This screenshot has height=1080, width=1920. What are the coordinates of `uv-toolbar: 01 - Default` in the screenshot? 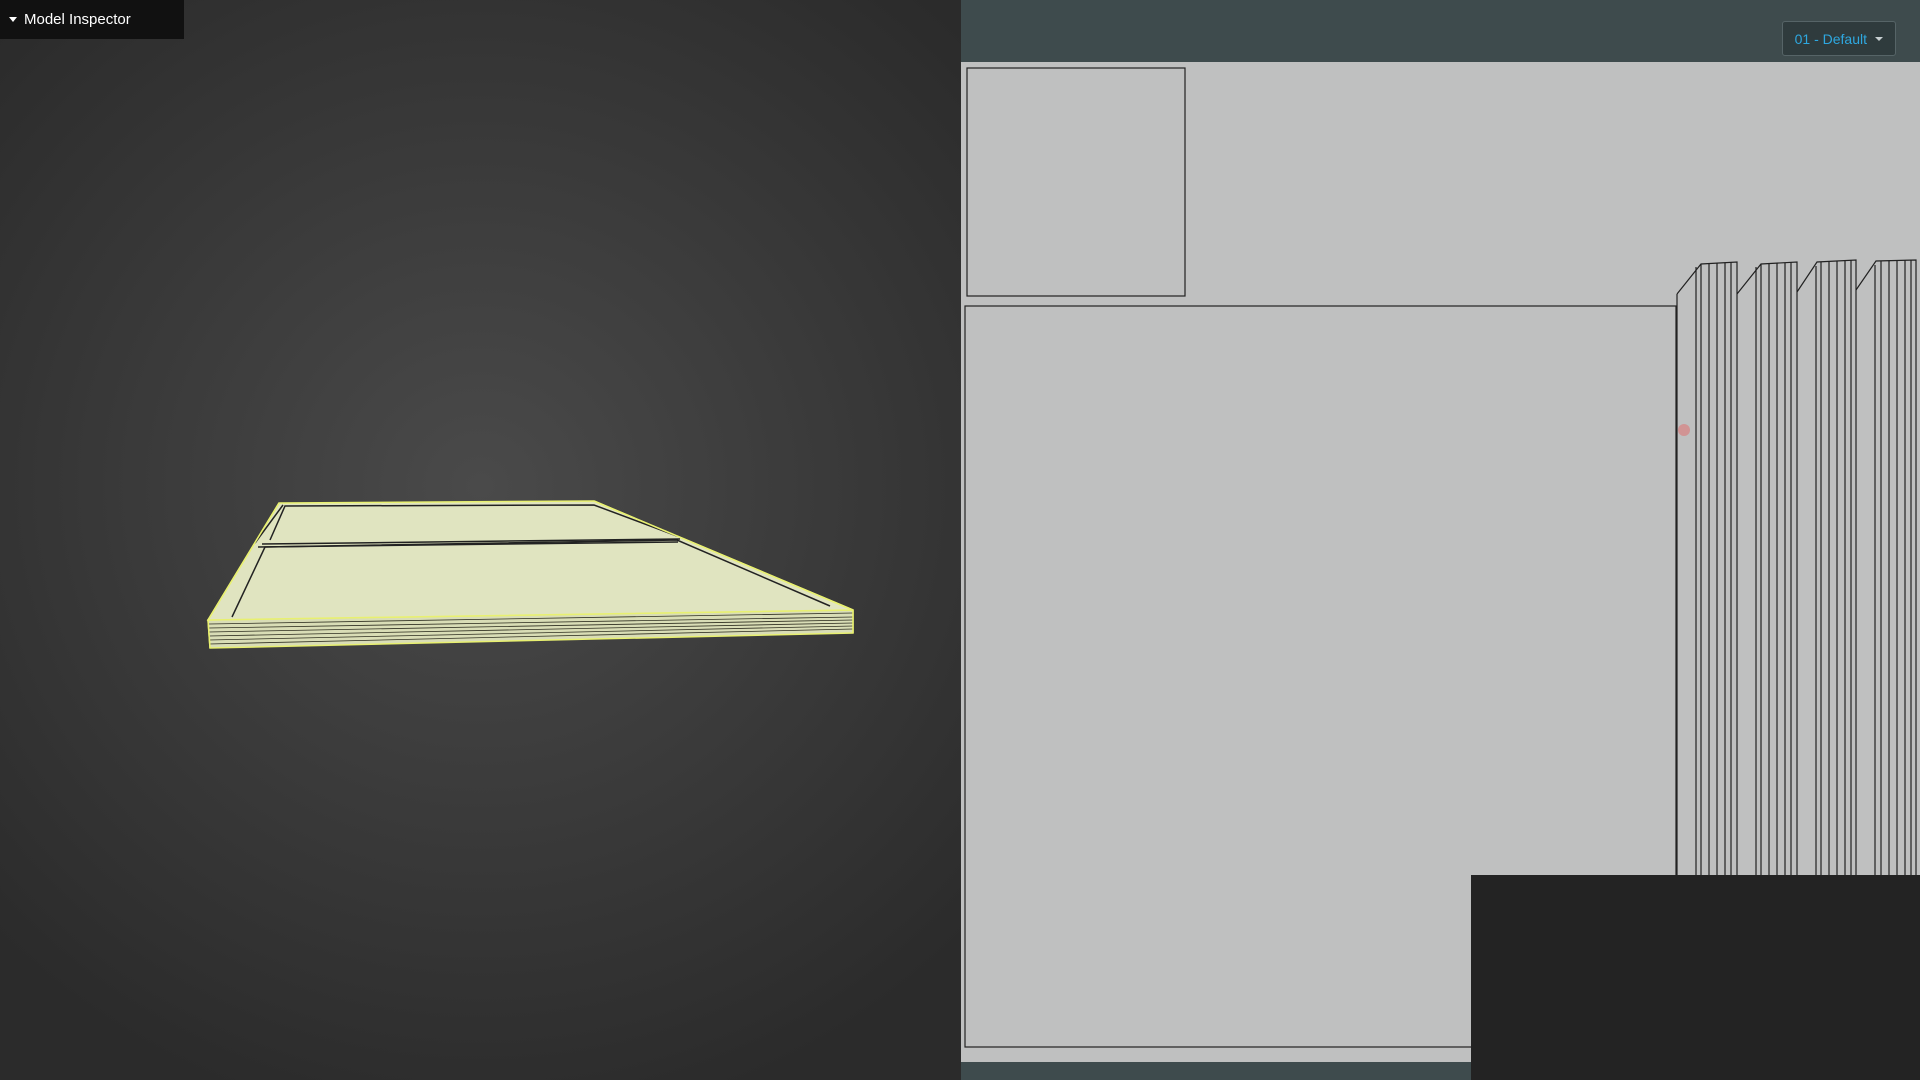 It's located at (1440, 31).